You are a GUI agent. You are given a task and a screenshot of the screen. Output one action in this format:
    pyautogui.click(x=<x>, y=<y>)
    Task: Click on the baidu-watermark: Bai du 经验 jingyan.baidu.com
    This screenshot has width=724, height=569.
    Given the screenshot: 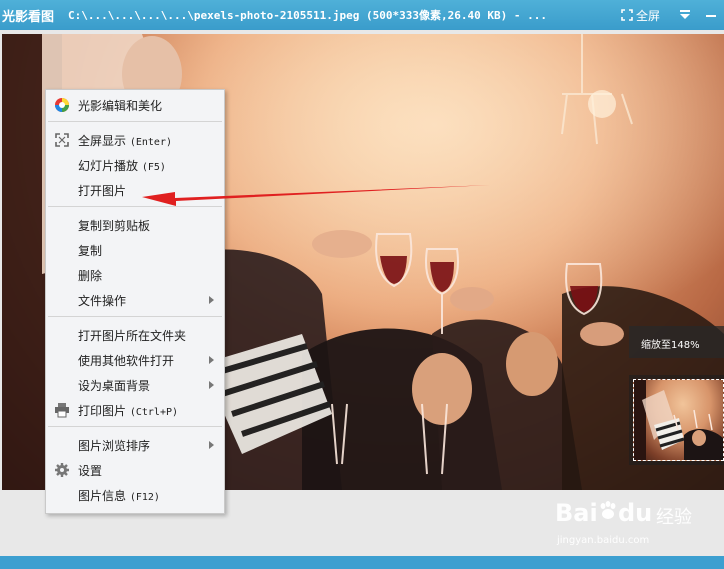 What is the action you would take?
    pyautogui.click(x=635, y=525)
    